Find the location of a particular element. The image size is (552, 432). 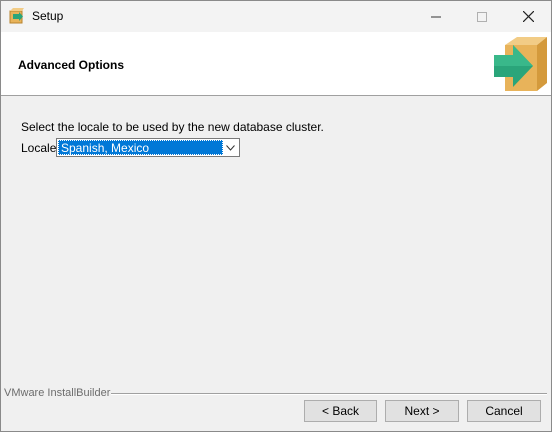

minimize-button is located at coordinates (436, 16).